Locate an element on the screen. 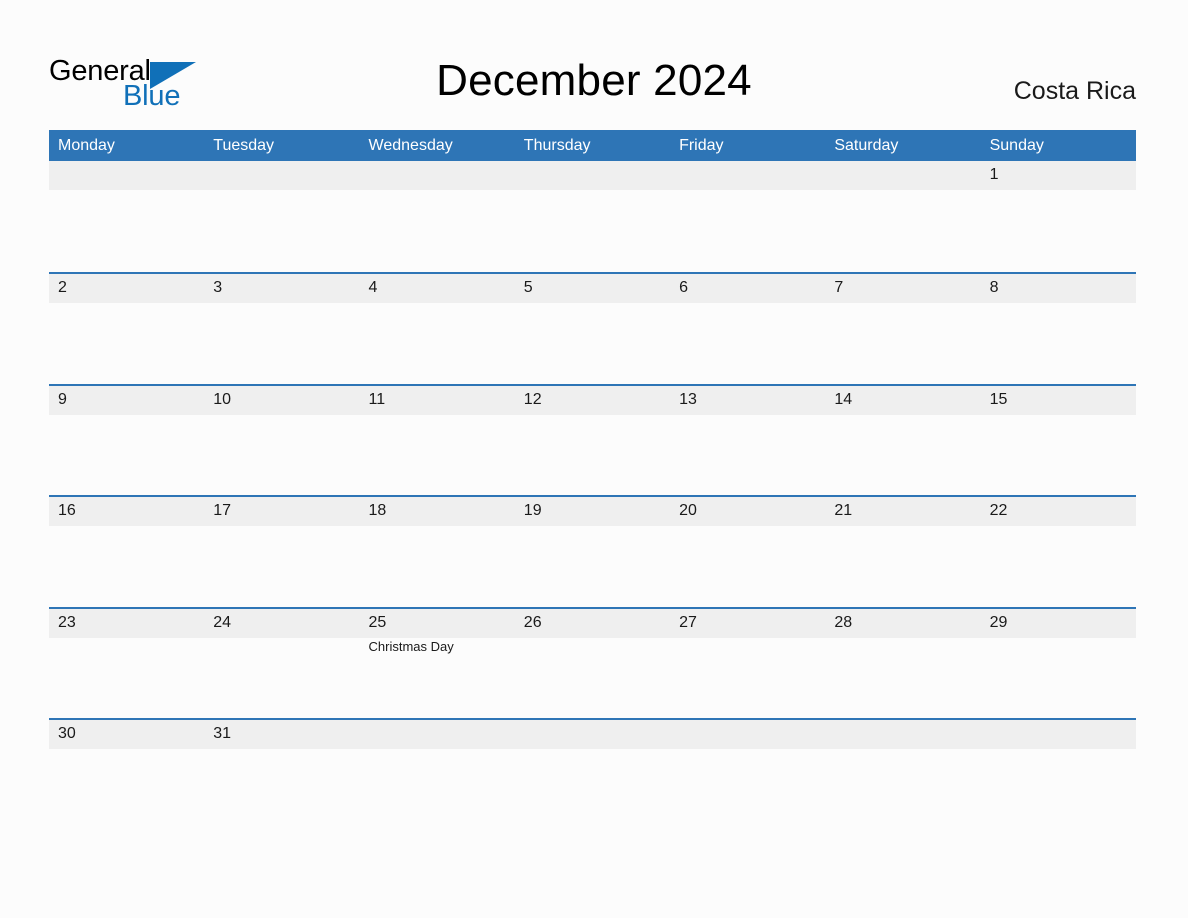  day-number: 25 is located at coordinates (377, 622).